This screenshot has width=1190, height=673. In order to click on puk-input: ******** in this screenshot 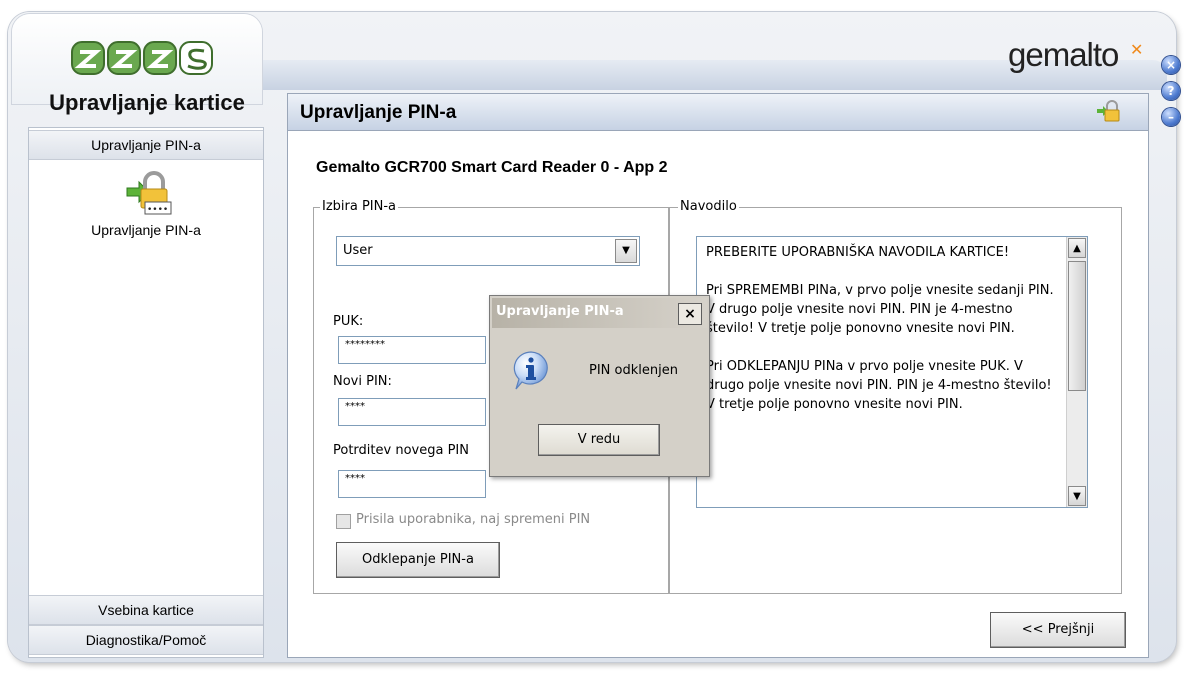, I will do `click(412, 350)`.